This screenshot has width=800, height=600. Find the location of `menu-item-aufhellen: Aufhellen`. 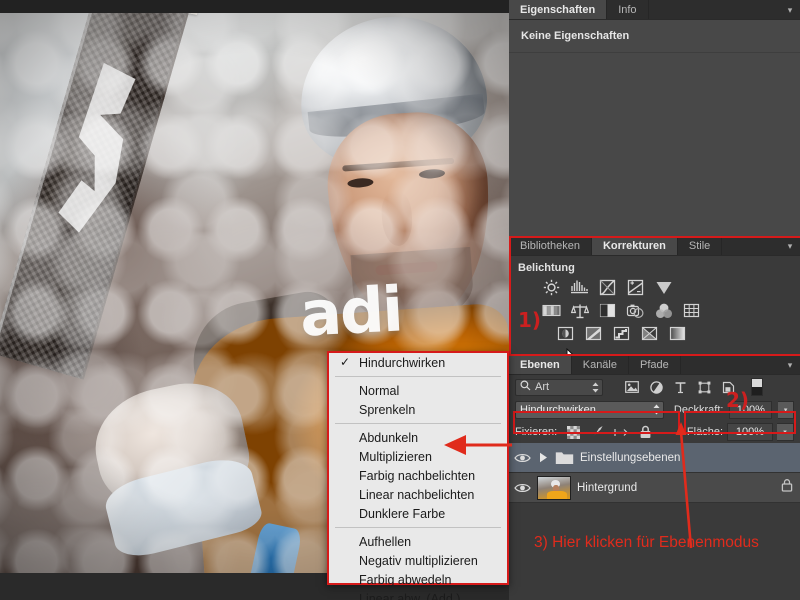

menu-item-aufhellen: Aufhellen is located at coordinates (418, 541).